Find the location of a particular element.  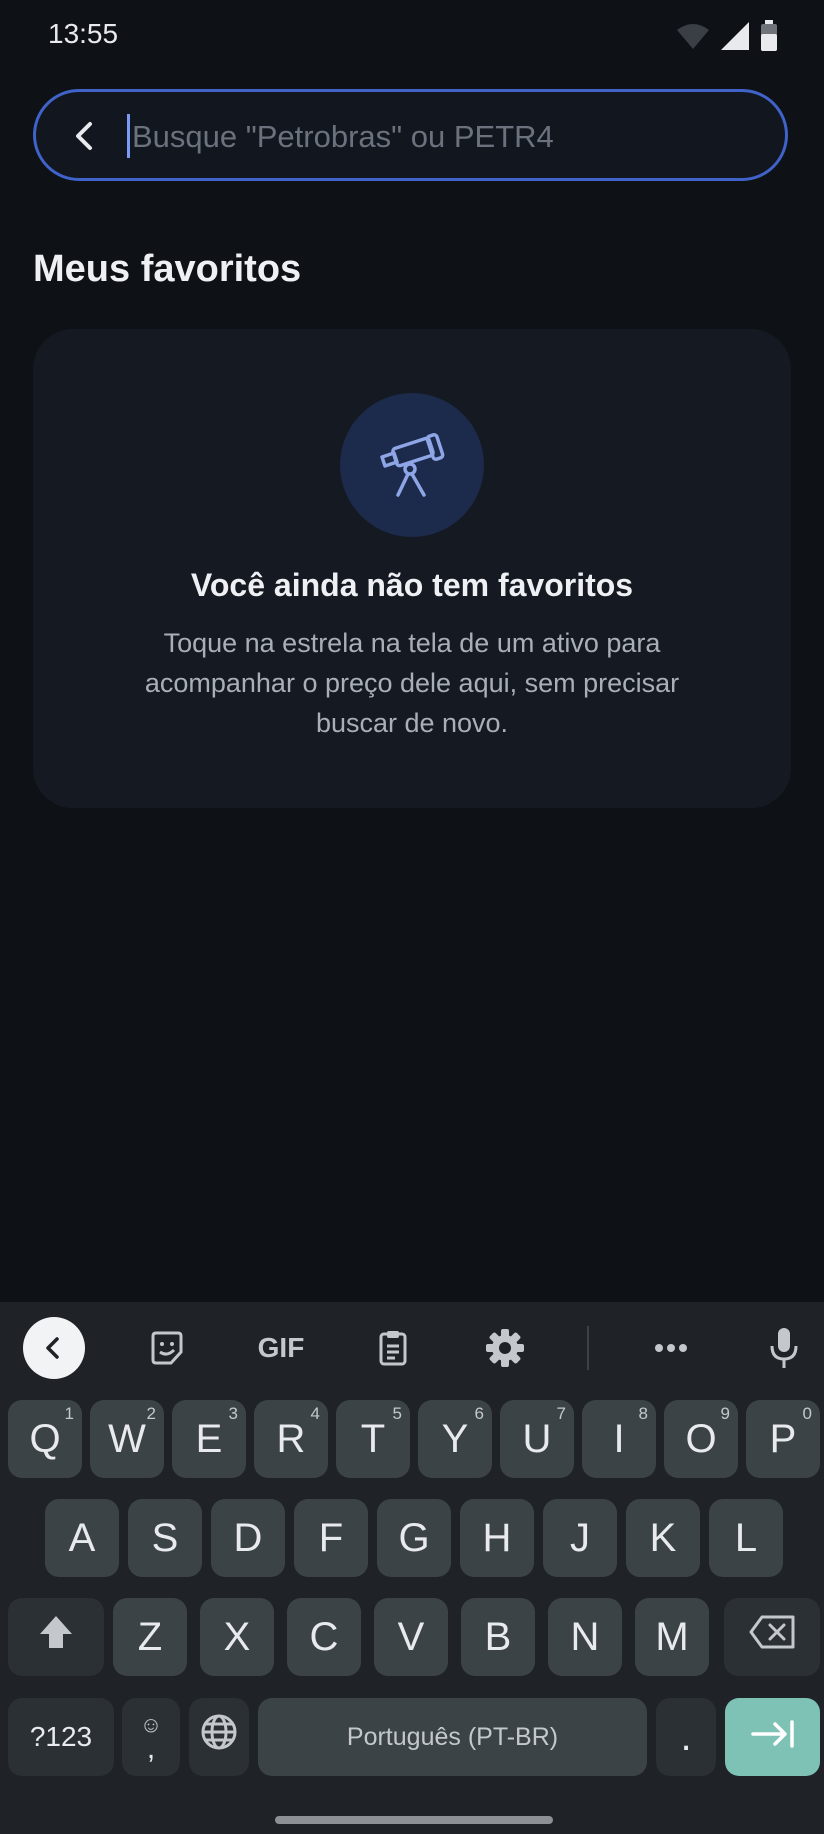

key-h: H is located at coordinates (497, 1538).